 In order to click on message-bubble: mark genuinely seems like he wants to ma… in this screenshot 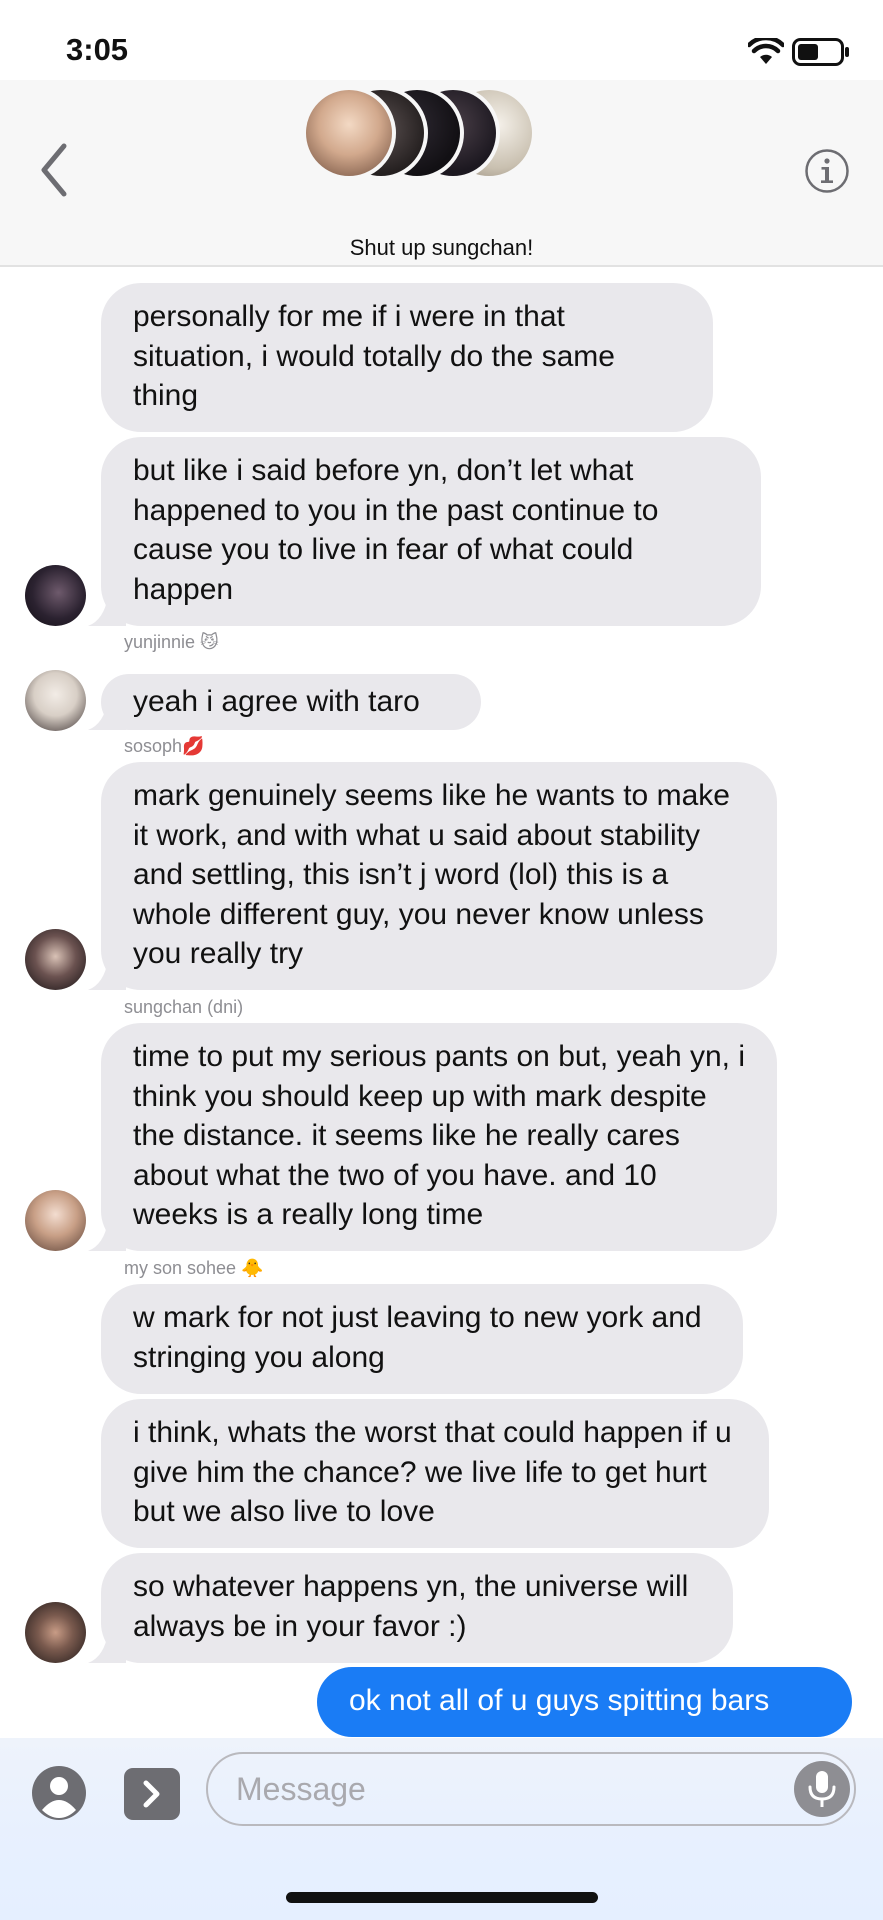, I will do `click(439, 876)`.